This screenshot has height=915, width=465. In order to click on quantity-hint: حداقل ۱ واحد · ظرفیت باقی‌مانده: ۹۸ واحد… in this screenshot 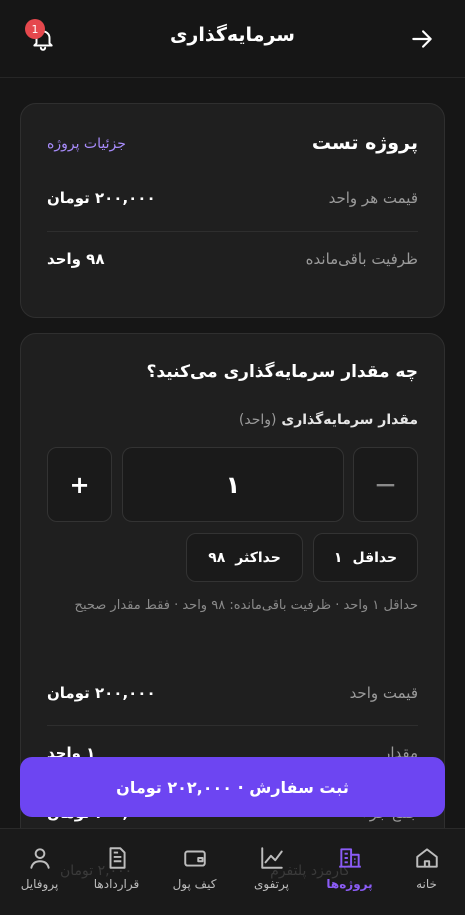, I will do `click(246, 605)`.